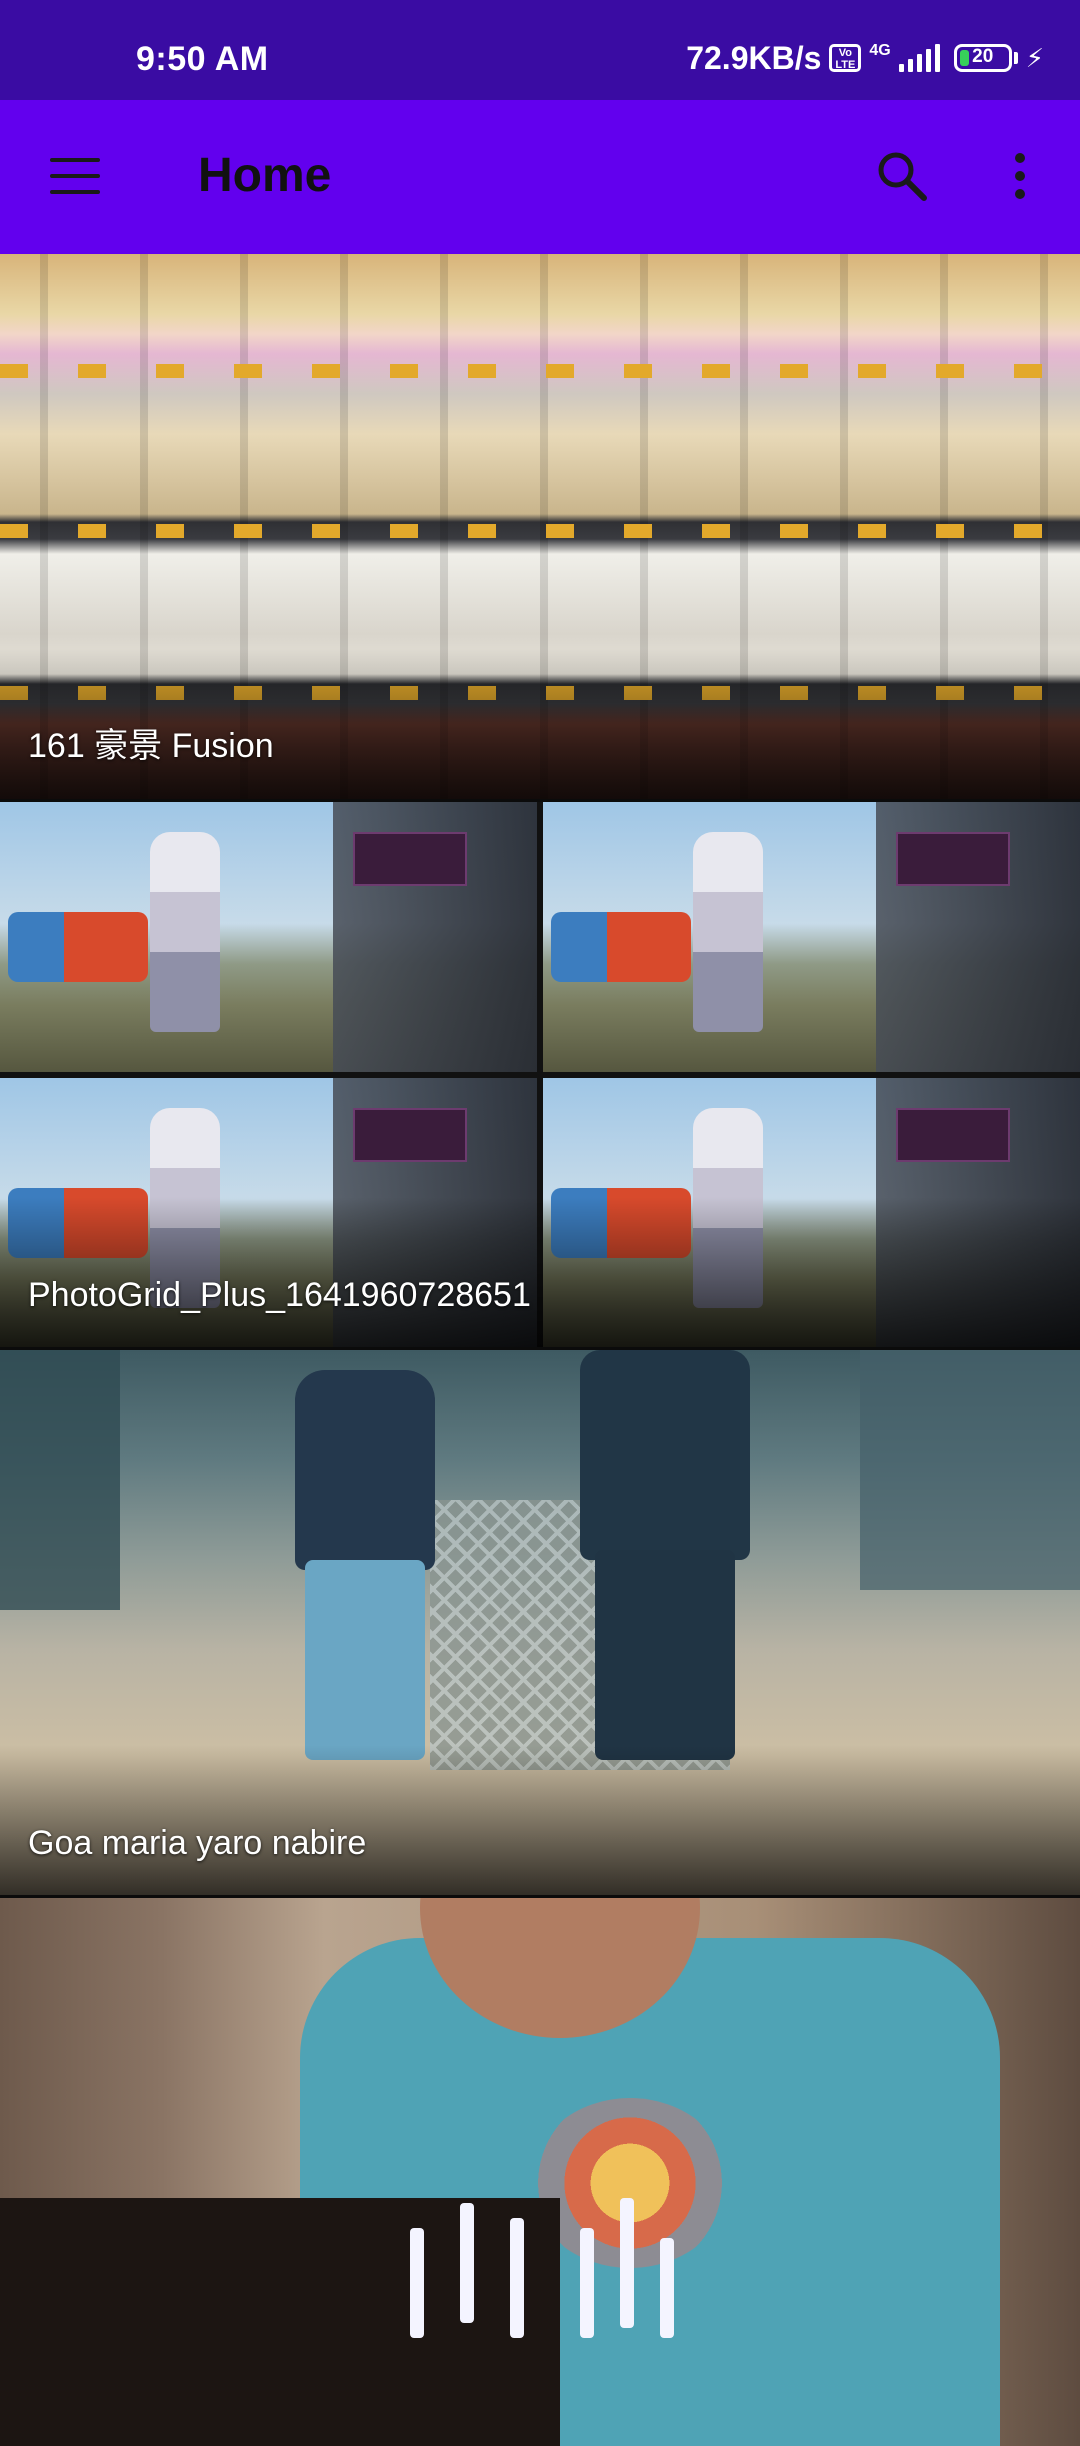 The height and width of the screenshot is (2446, 1080). What do you see at coordinates (265, 175) in the screenshot?
I see `page-title: Home` at bounding box center [265, 175].